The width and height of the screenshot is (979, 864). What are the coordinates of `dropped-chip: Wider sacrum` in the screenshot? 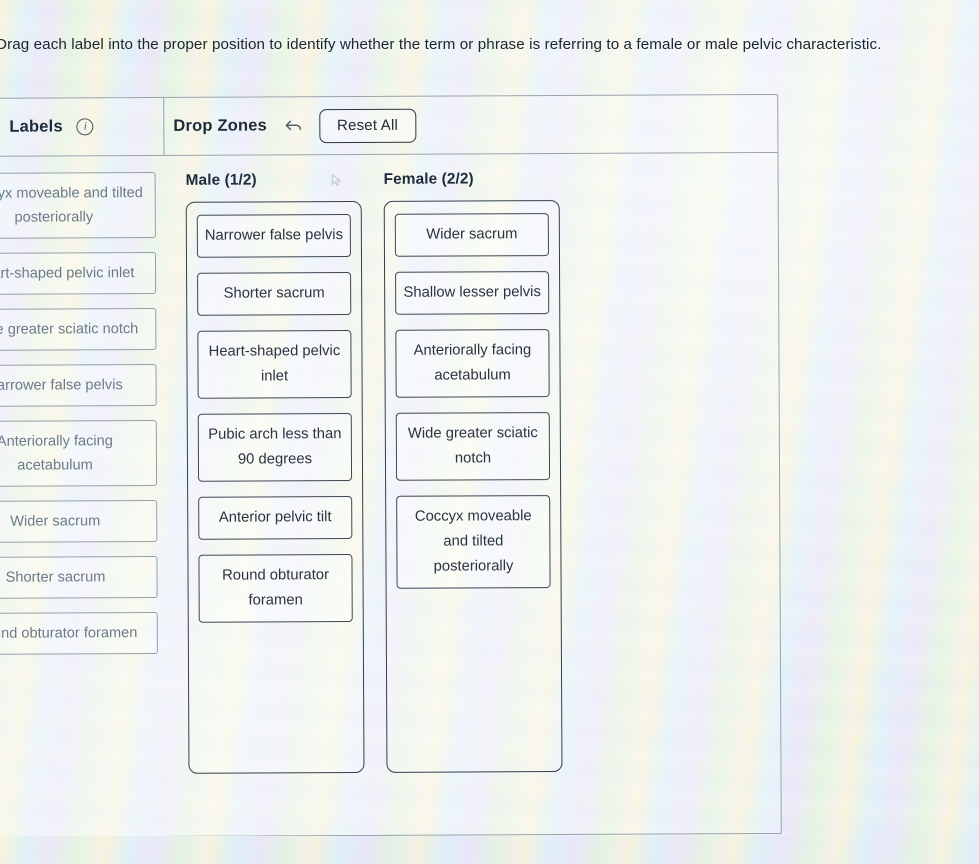 It's located at (471, 235).